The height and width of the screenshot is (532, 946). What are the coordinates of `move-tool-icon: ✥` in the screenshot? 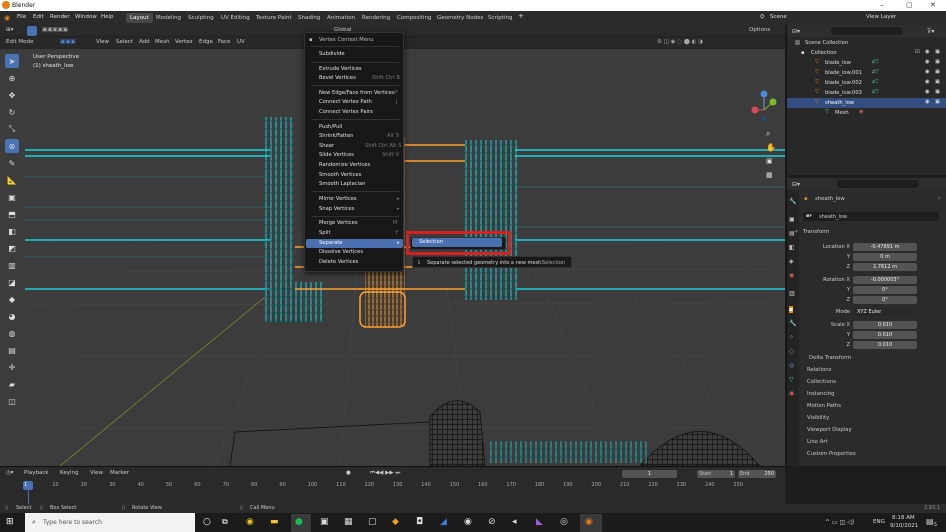 It's located at (12, 95).